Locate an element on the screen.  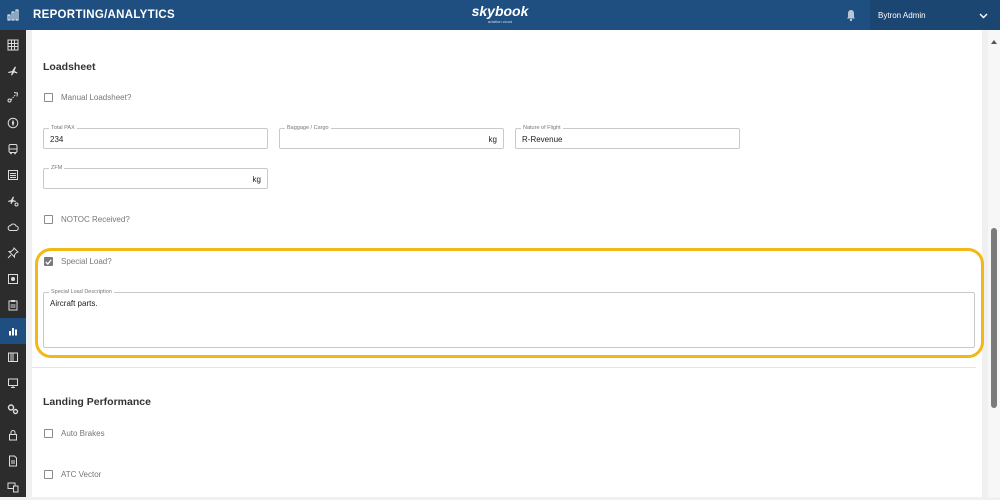
compass-icon is located at coordinates (13, 123).